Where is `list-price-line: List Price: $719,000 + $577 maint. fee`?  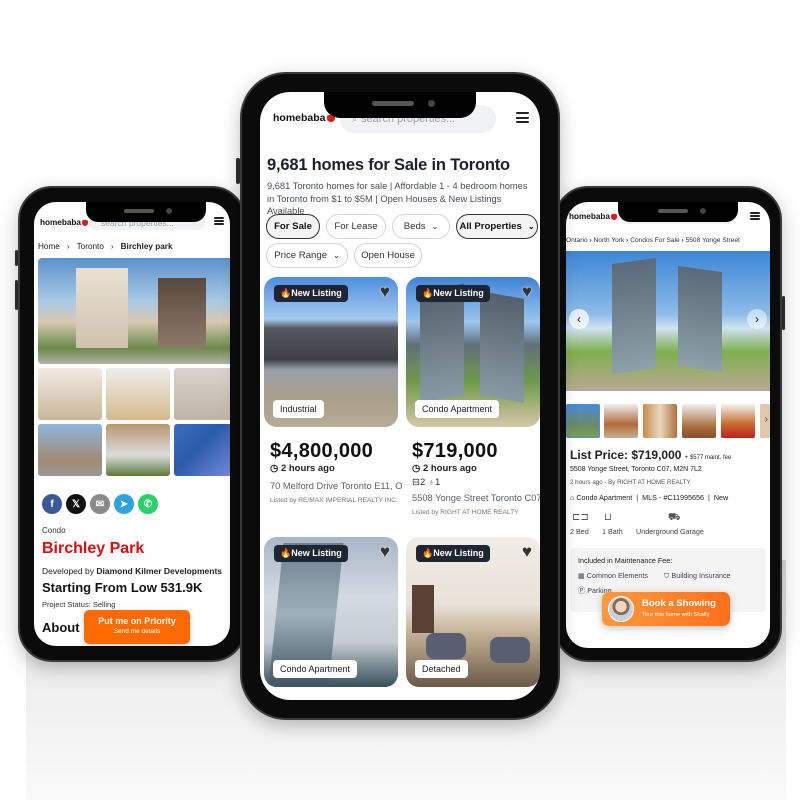 list-price-line: List Price: $719,000 + $577 maint. fee is located at coordinates (650, 455).